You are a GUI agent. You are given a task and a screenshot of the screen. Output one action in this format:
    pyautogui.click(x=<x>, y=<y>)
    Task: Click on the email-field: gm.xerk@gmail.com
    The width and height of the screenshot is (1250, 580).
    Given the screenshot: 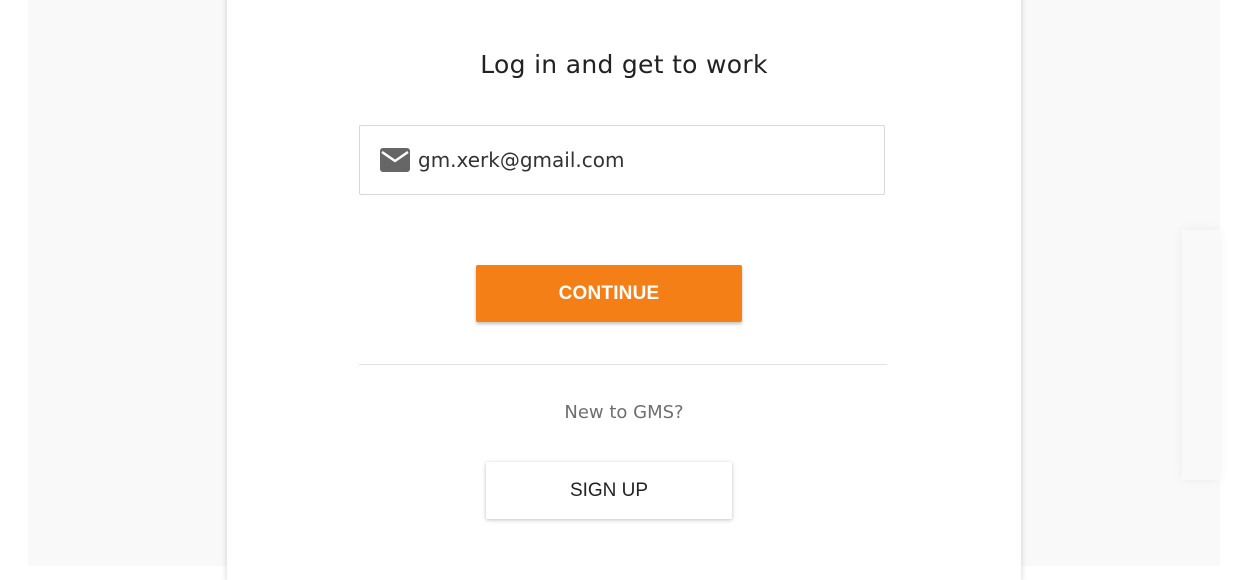 What is the action you would take?
    pyautogui.click(x=622, y=160)
    